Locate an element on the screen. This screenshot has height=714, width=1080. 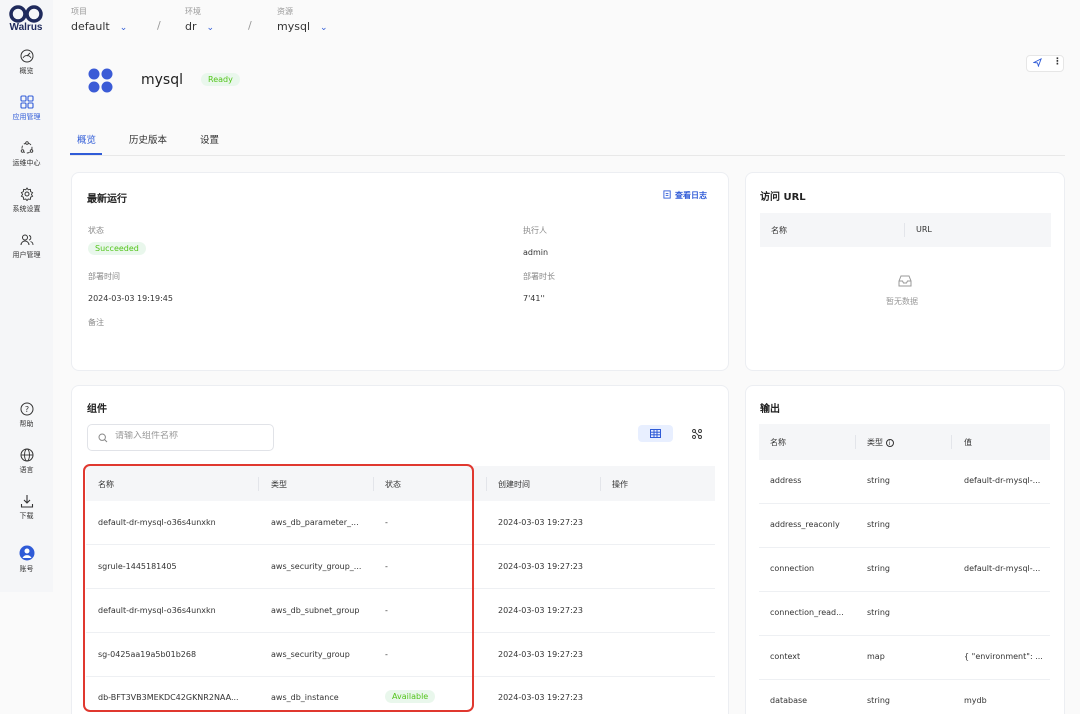
run-status-badge: Succeeded is located at coordinates (117, 248).